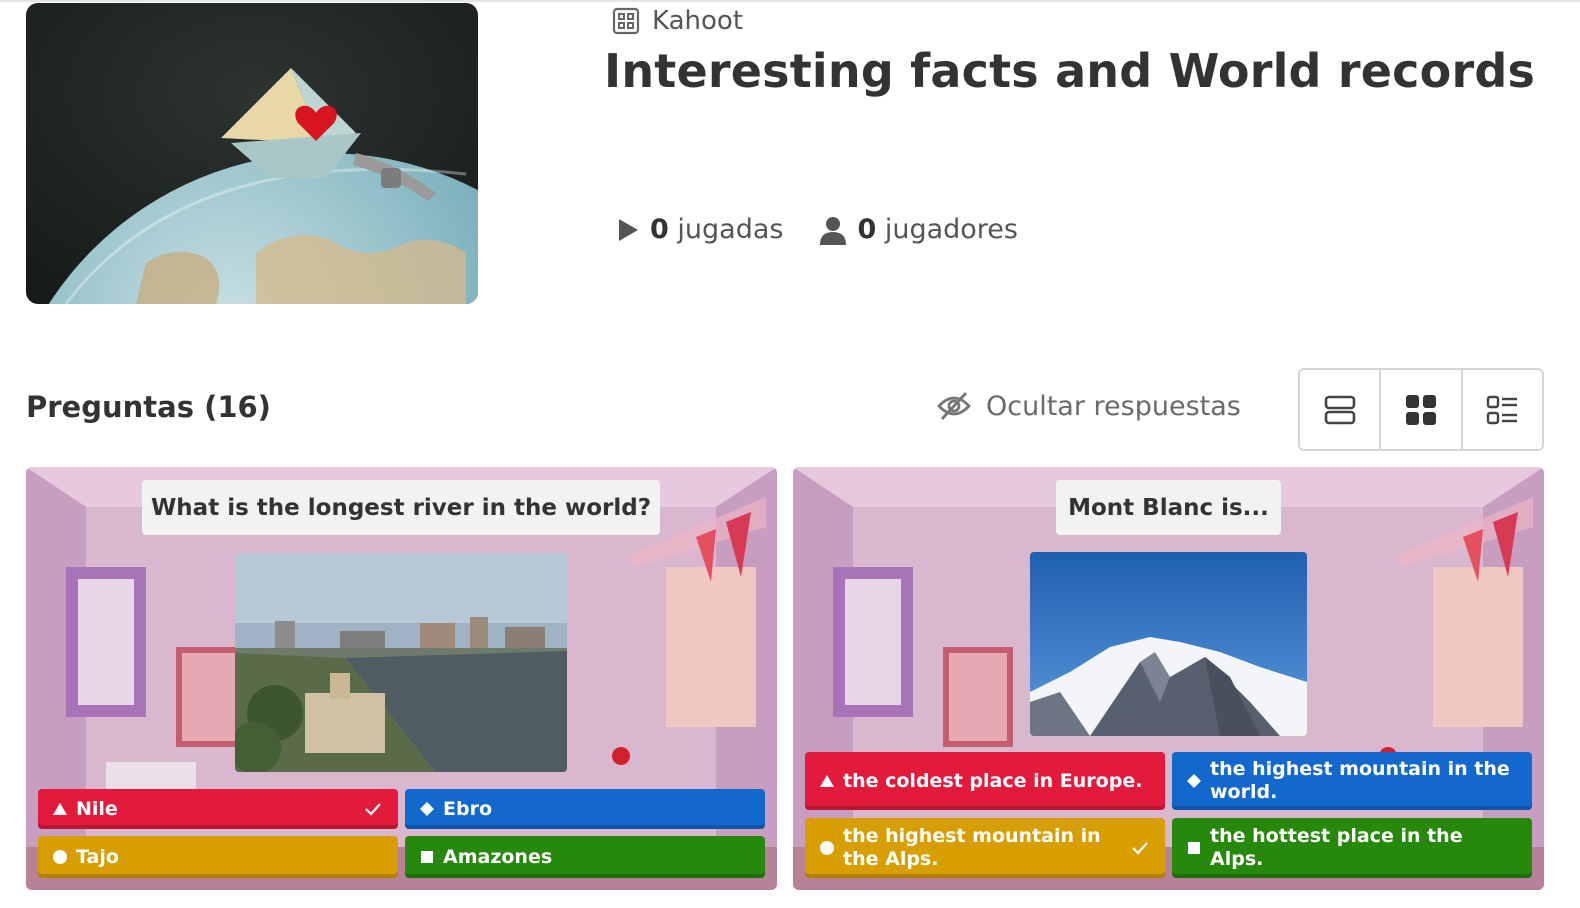 The image size is (1580, 908). I want to click on eye-slash-icon, so click(954, 406).